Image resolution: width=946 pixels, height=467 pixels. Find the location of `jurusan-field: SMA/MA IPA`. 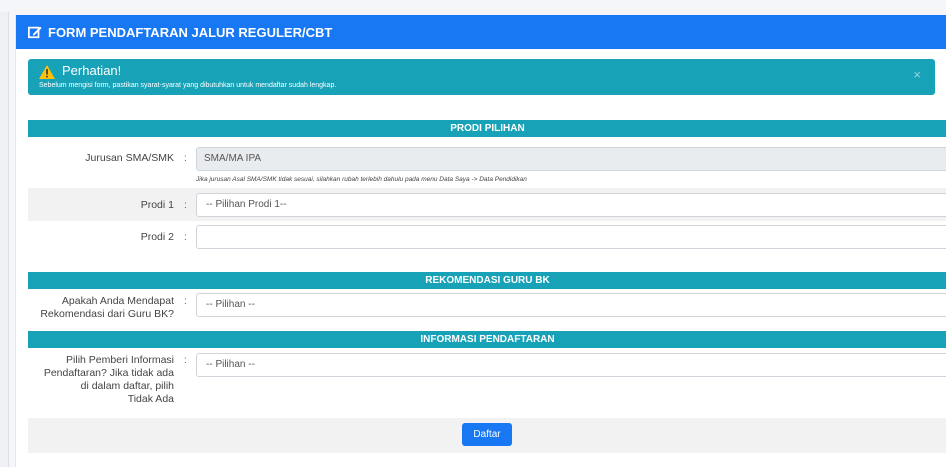

jurusan-field: SMA/MA IPA is located at coordinates (571, 159).